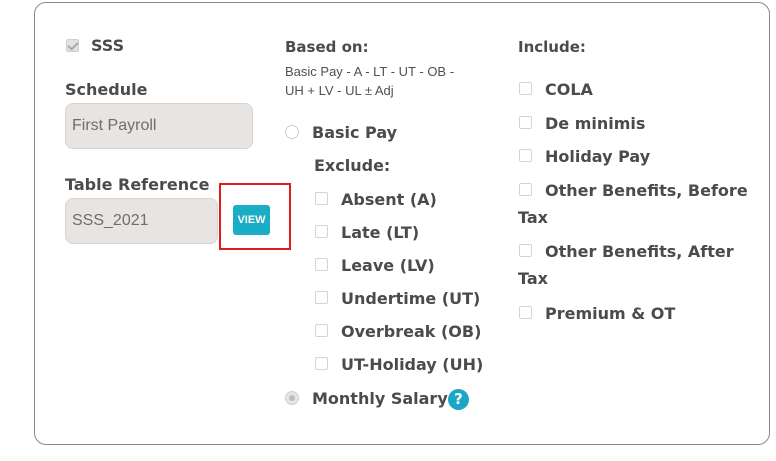  Describe the element at coordinates (255, 216) in the screenshot. I see `highlight-box` at that location.